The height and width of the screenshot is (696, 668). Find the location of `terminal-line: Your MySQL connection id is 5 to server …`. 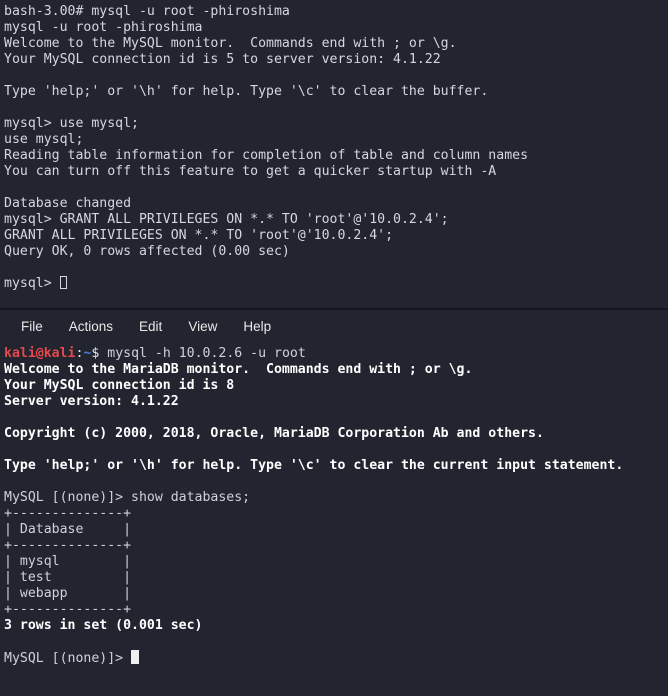

terminal-line: Your MySQL connection id is 5 to server … is located at coordinates (222, 59).